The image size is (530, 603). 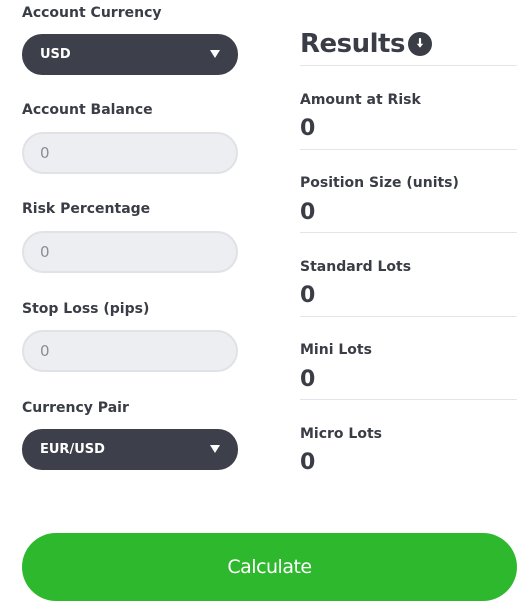 I want to click on risk-percentage-label: Risk Percentage, so click(x=86, y=209).